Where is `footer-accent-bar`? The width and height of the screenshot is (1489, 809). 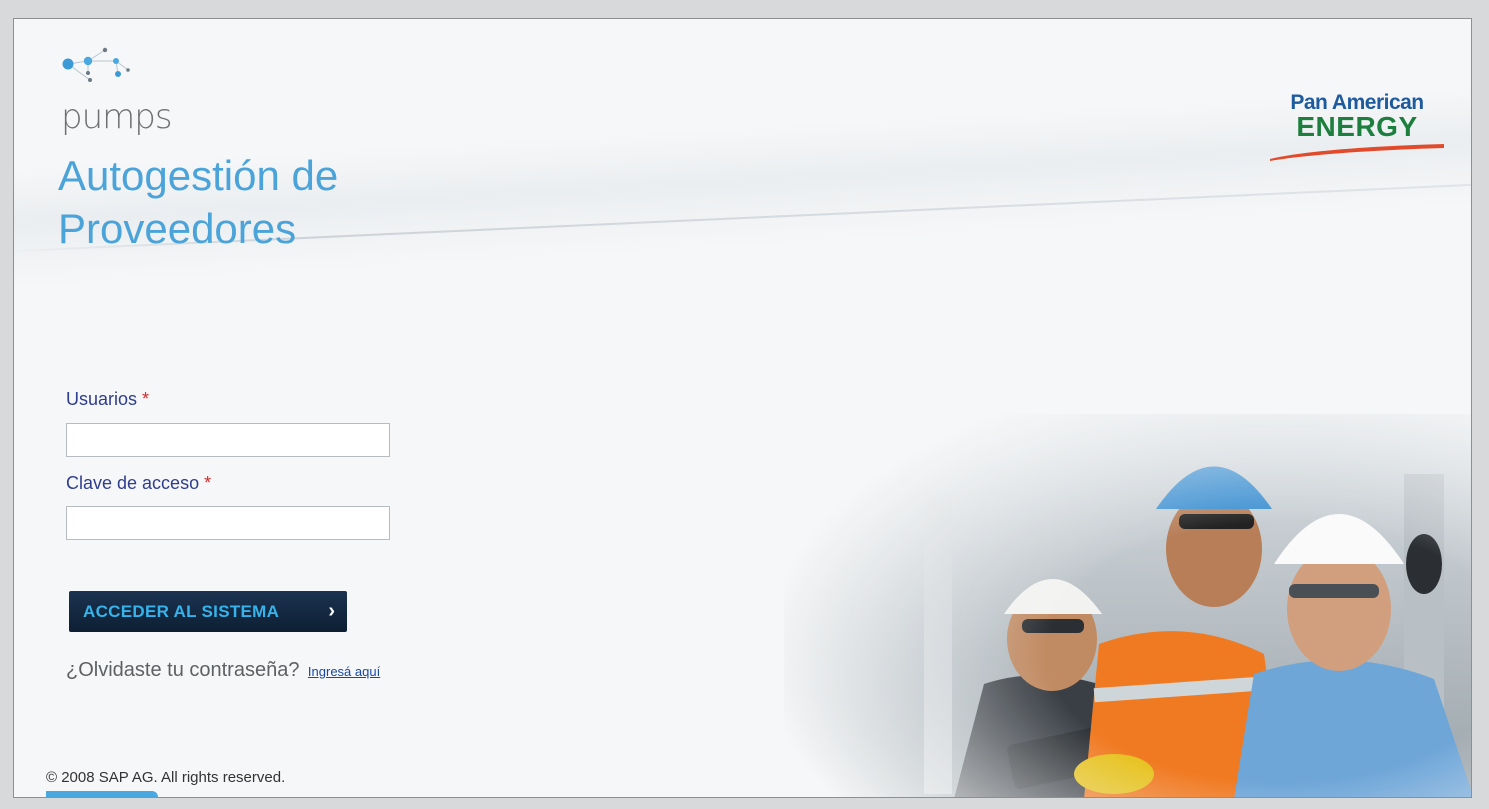 footer-accent-bar is located at coordinates (102, 794).